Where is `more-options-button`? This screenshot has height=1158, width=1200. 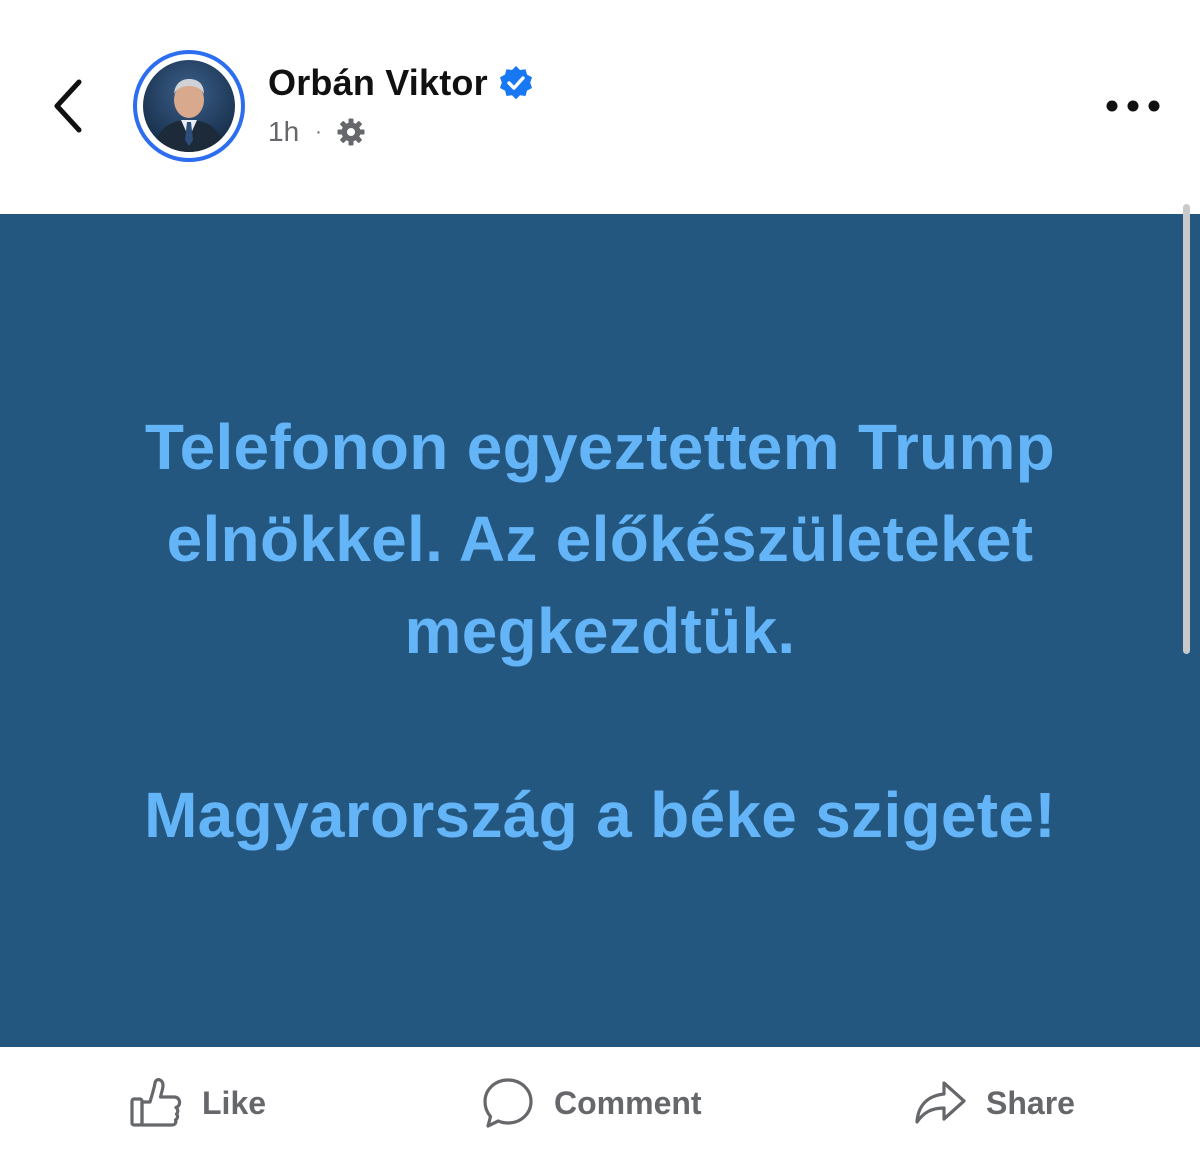
more-options-button is located at coordinates (1133, 106).